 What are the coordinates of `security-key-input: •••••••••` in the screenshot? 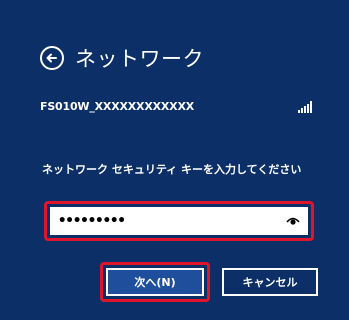 It's located at (179, 221).